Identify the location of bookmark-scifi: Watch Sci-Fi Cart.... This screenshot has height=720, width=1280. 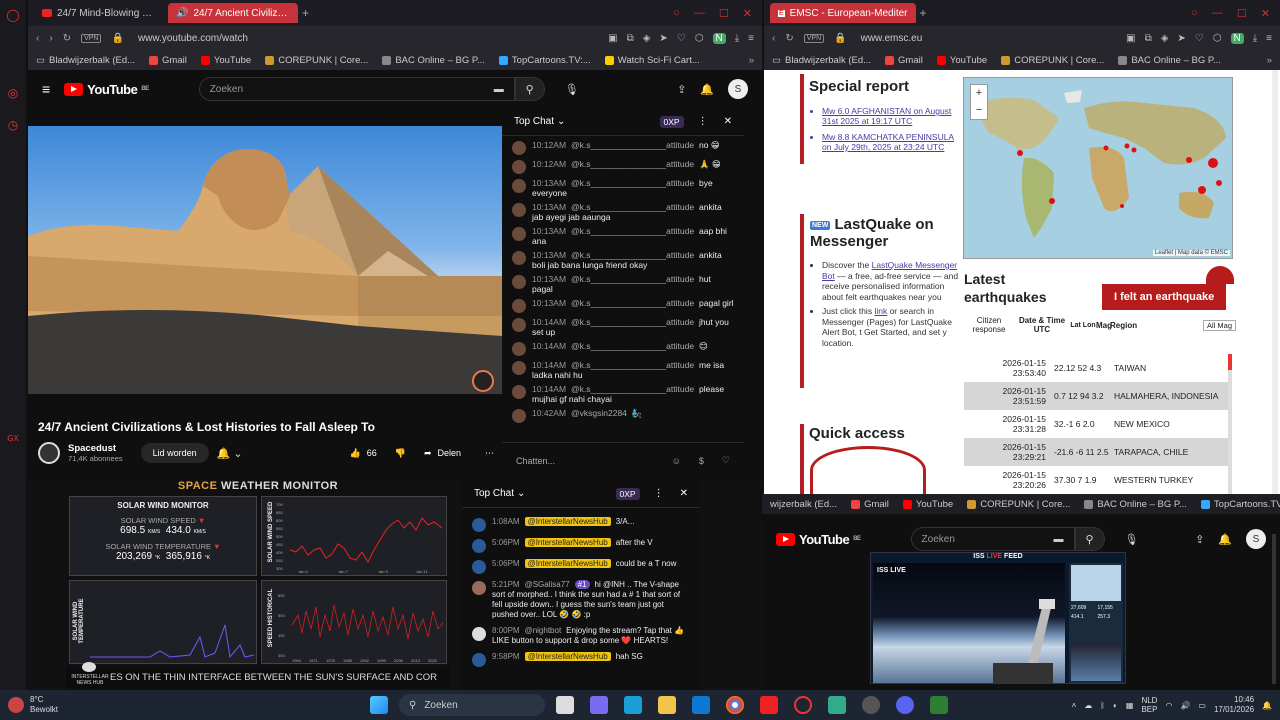
(652, 60).